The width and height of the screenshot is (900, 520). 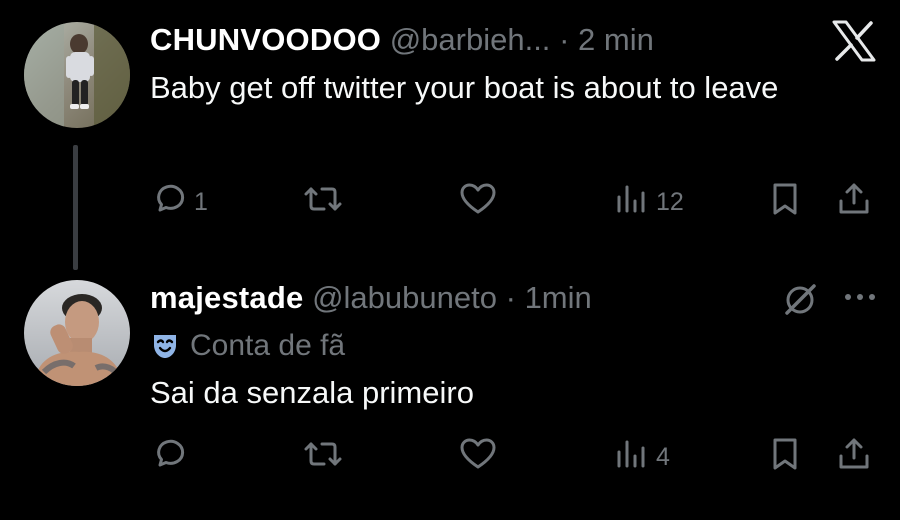 I want to click on tweet-header: CHUNVOODOO @barbieh... · 2 min, so click(x=402, y=40).